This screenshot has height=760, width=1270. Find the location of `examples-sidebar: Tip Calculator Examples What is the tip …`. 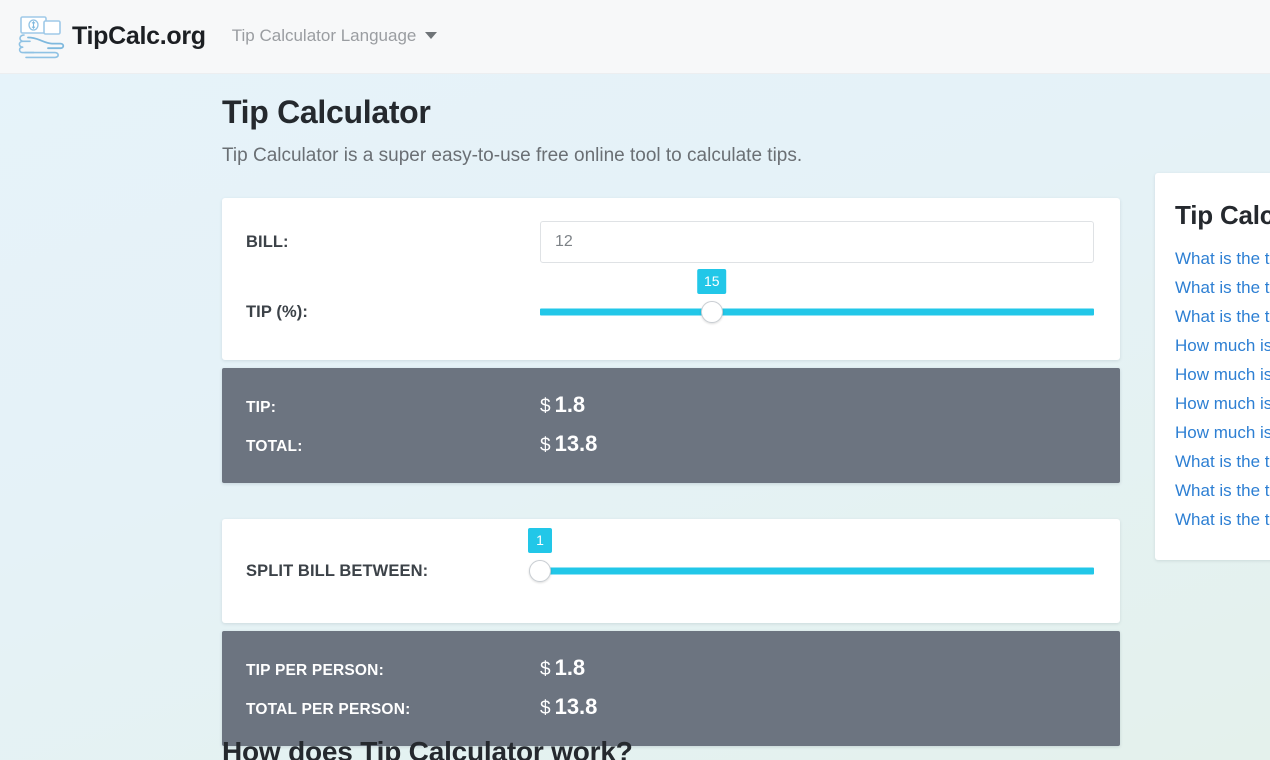

examples-sidebar: Tip Calculator Examples What is the tip … is located at coordinates (1212, 366).